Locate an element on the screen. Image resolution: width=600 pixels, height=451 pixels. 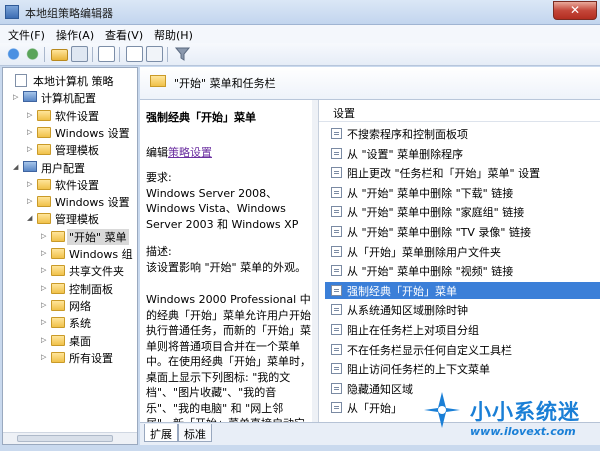
forward-arrow-icon is located at coordinates (32, 54).